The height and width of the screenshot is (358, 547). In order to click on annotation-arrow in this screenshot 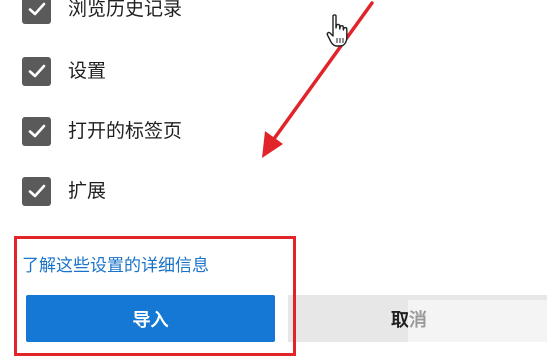, I will do `click(318, 79)`.